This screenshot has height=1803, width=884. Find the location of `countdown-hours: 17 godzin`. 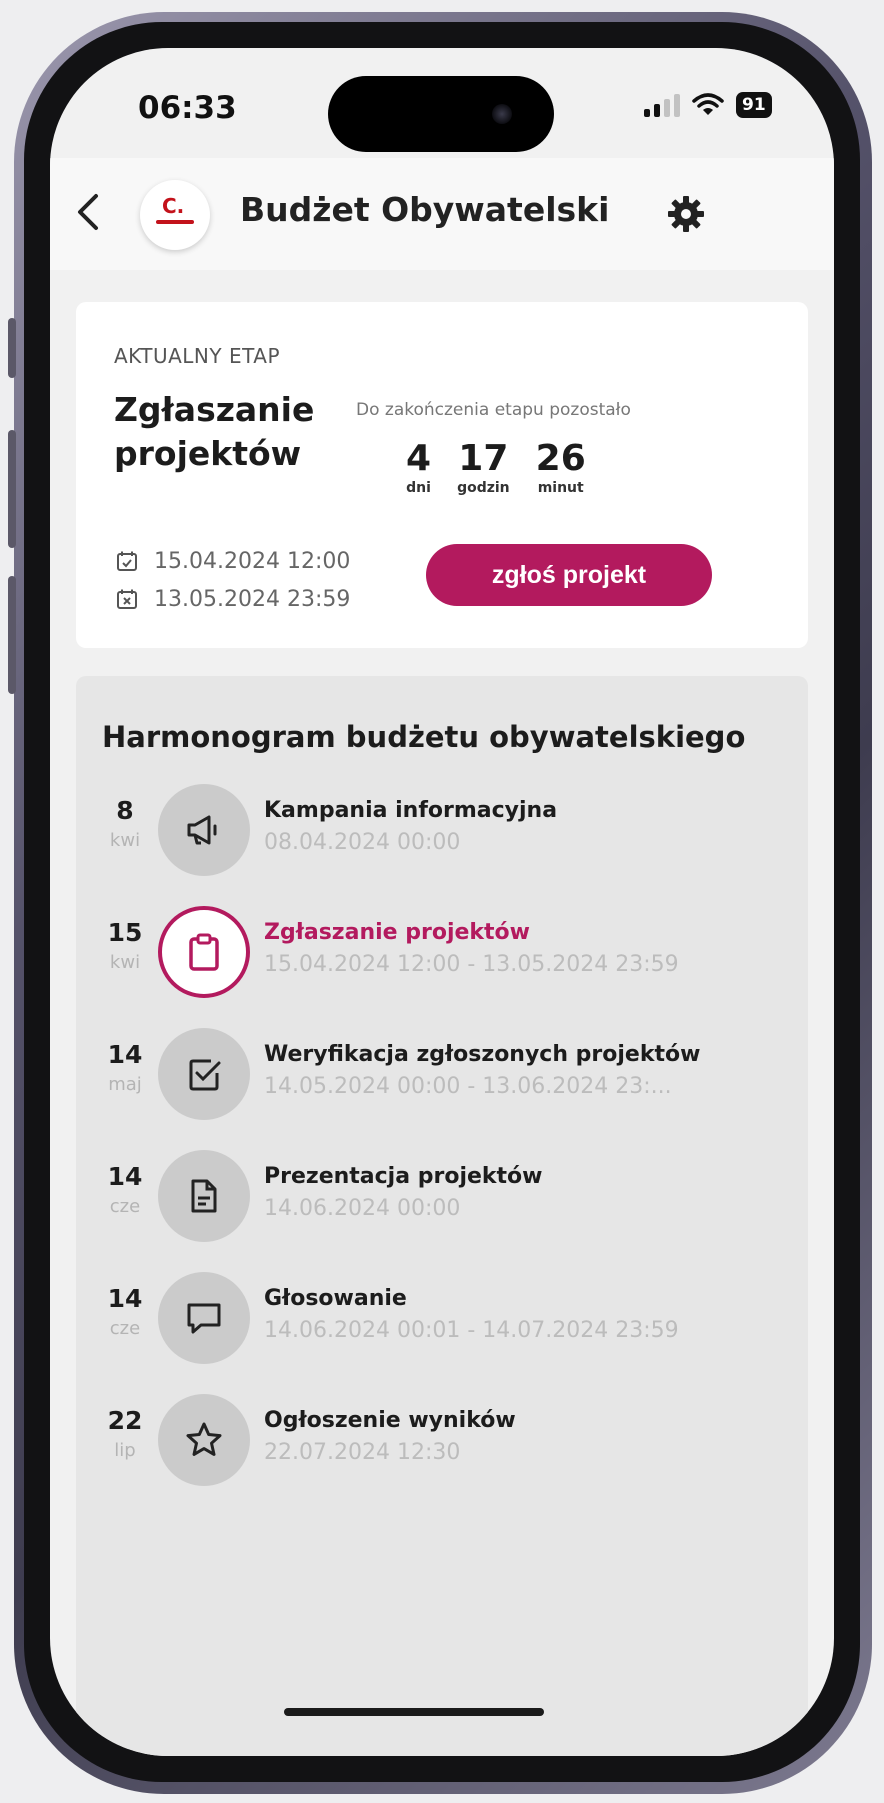

countdown-hours: 17 godzin is located at coordinates (483, 467).